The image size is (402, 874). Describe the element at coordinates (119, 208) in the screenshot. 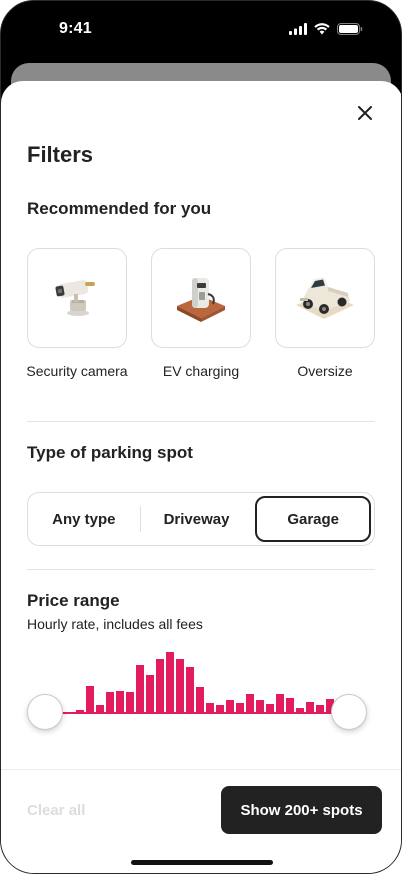

I see `recommended-heading: Recommended for you` at that location.